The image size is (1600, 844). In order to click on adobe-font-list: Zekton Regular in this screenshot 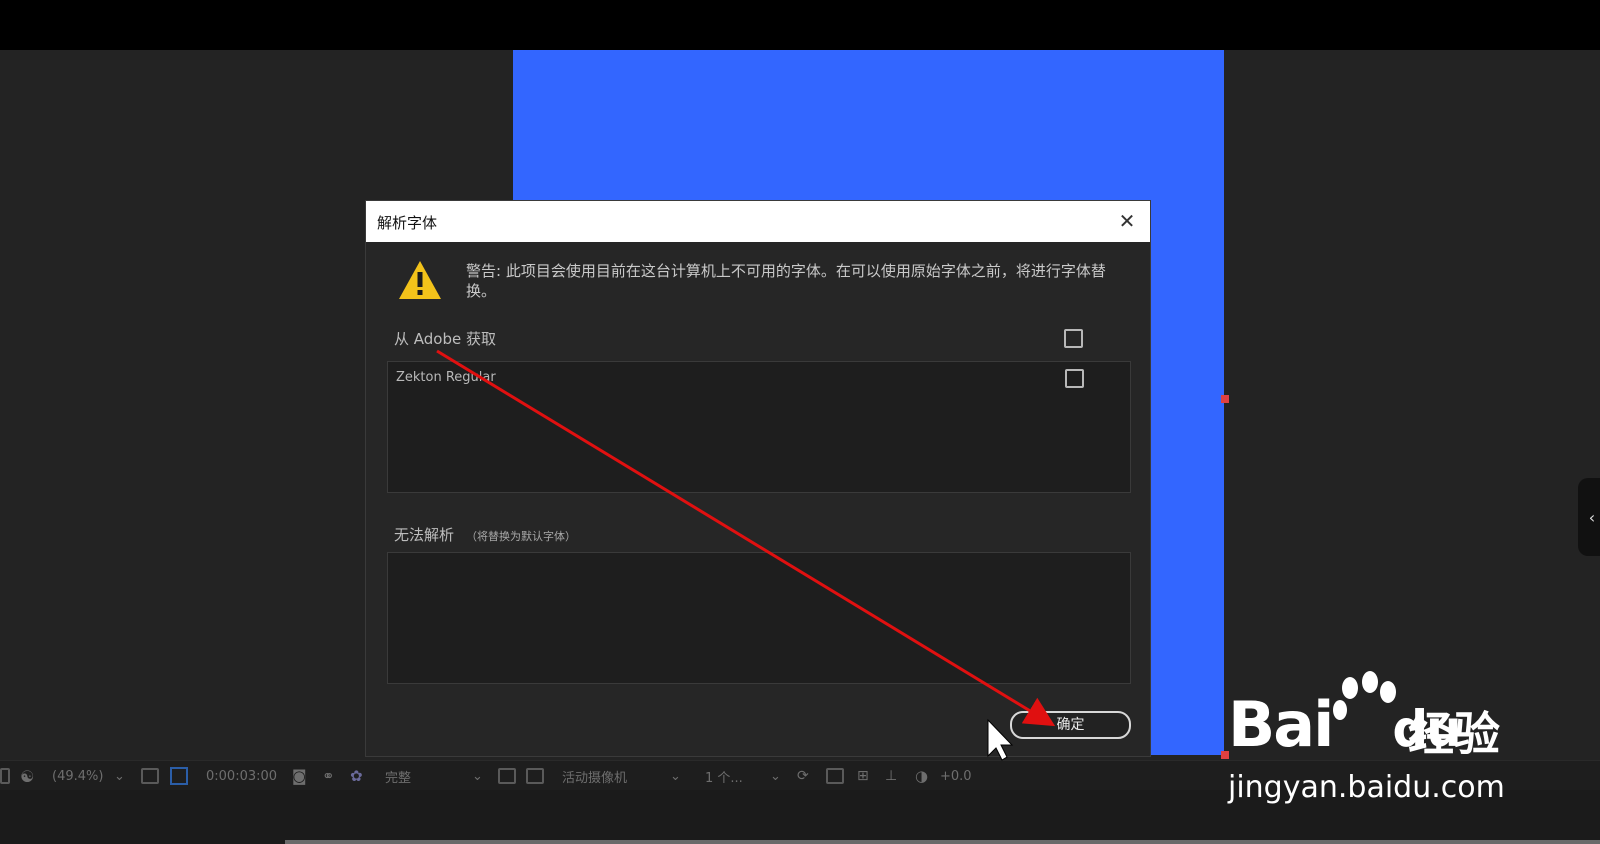, I will do `click(759, 427)`.